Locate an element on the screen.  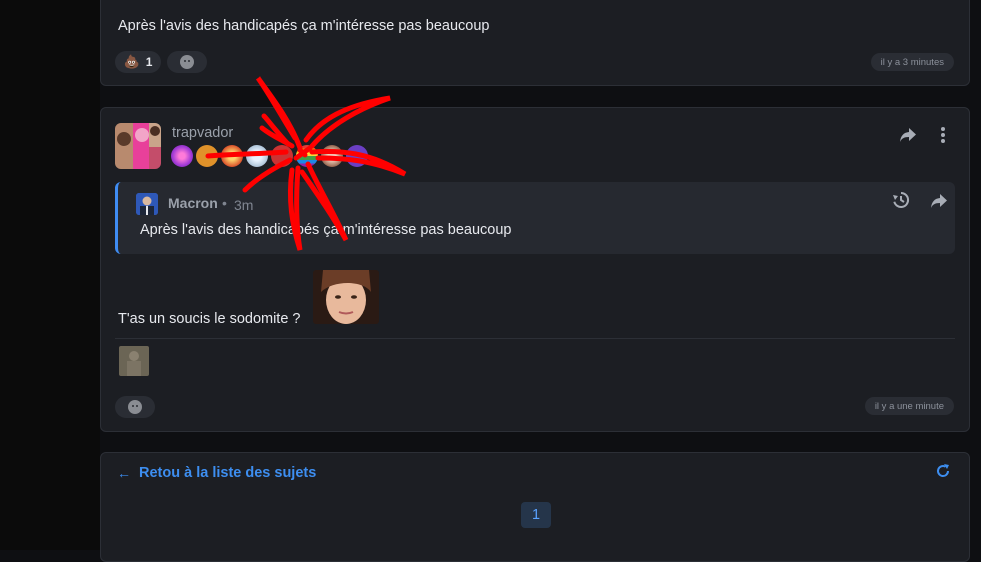
arrow-left-icon: ← is located at coordinates (124, 473).